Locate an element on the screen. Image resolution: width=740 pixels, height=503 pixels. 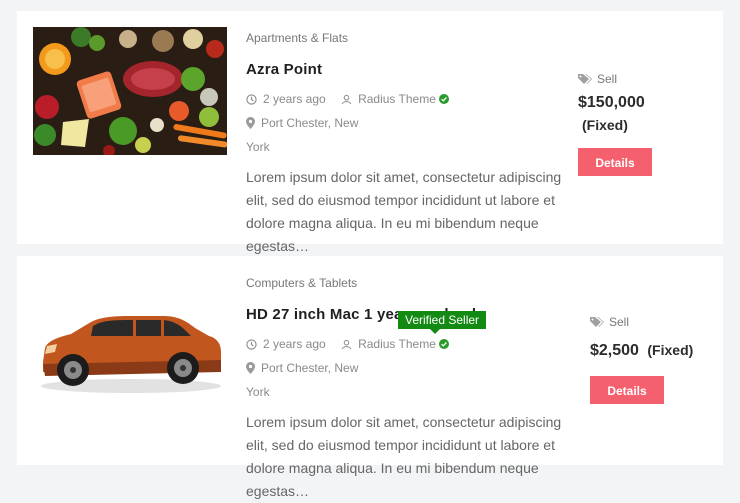
listing-price-value: $2,500 is located at coordinates (614, 350).